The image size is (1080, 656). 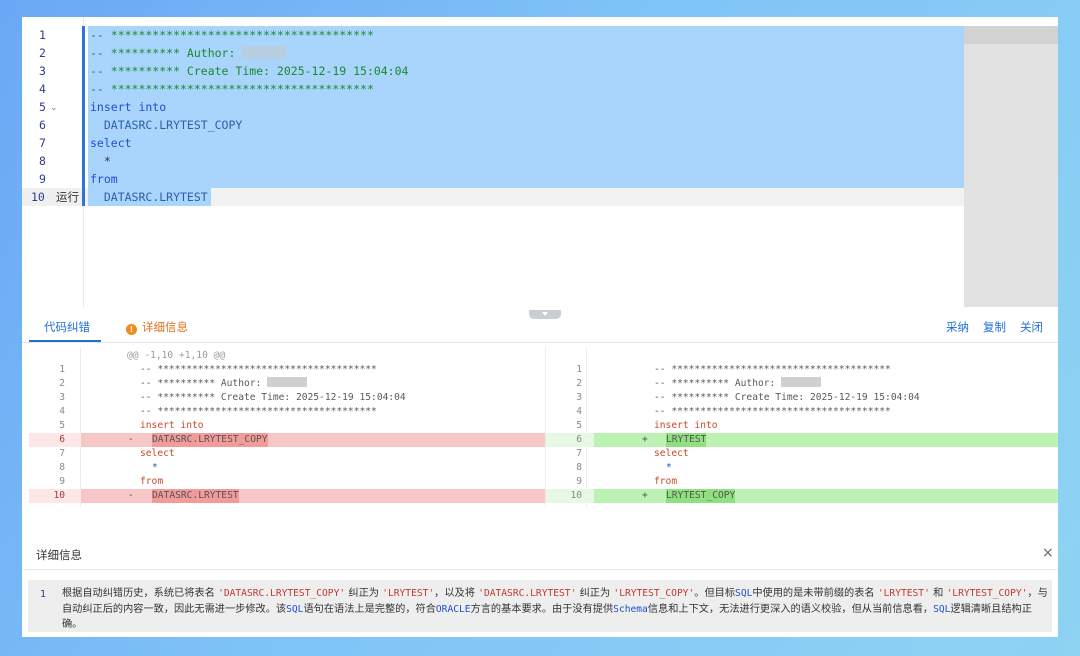 What do you see at coordinates (42, 53) in the screenshot?
I see `line-number: 2` at bounding box center [42, 53].